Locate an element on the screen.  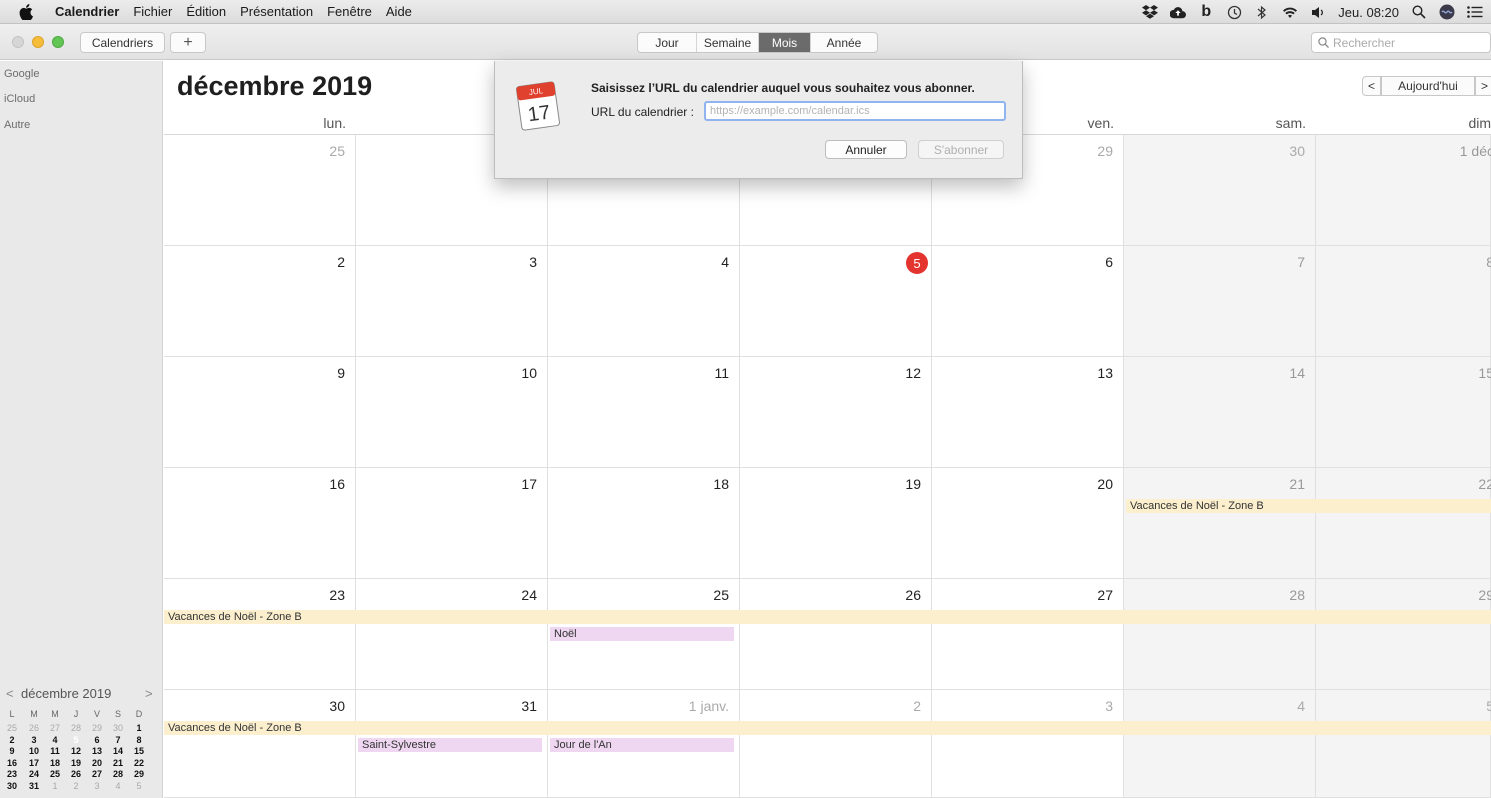
day-cell: 7 is located at coordinates (1220, 301).